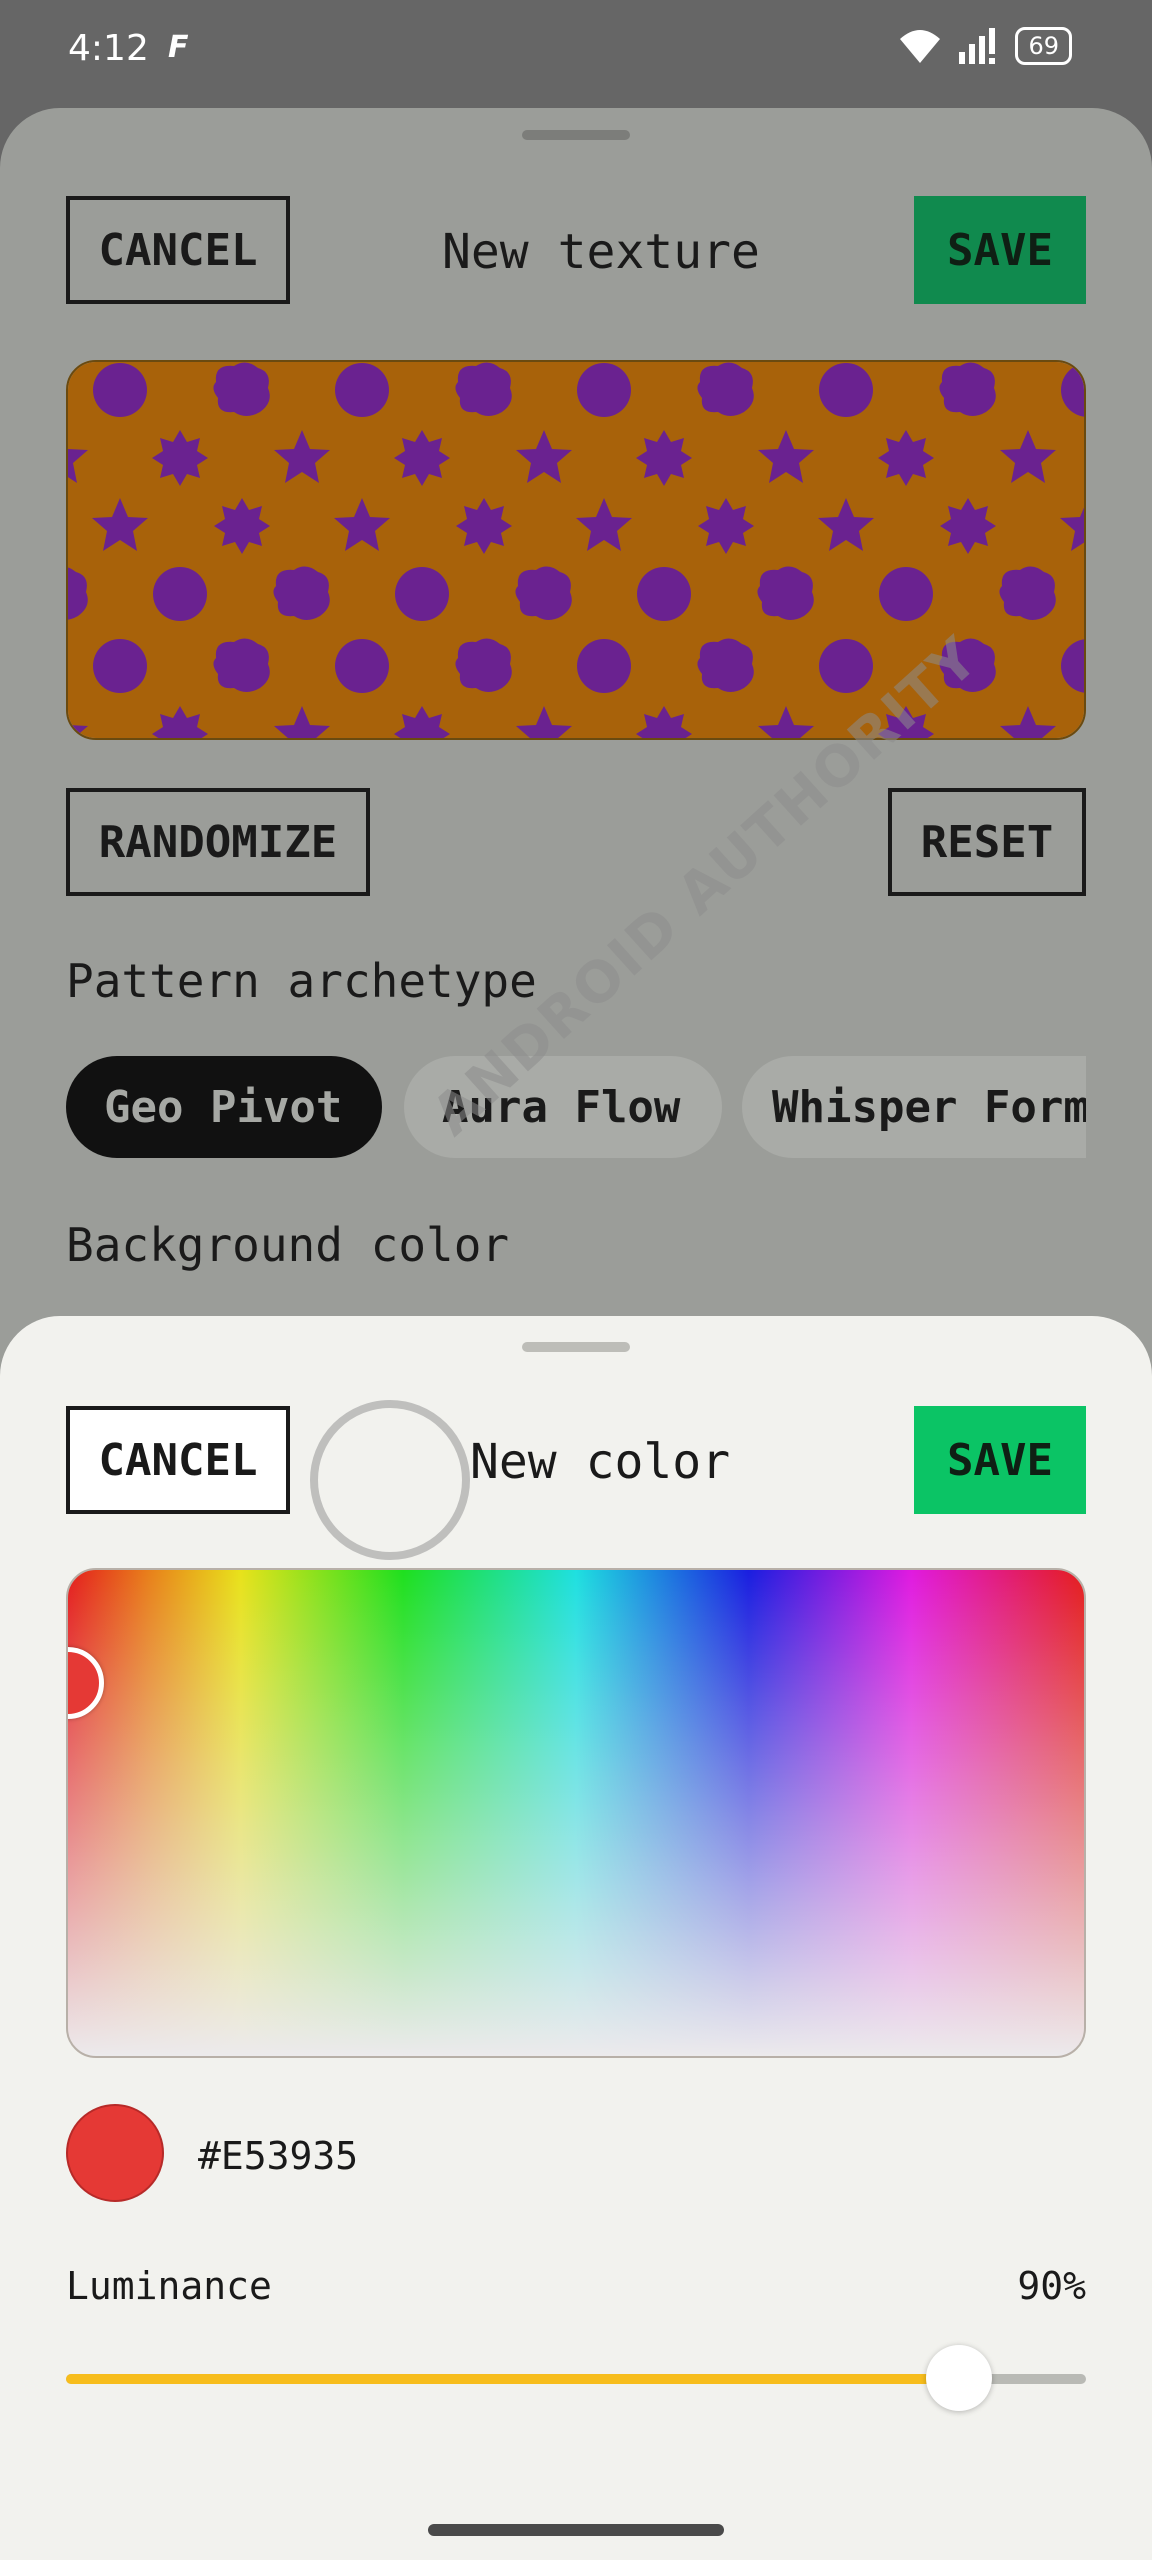 This screenshot has height=2560, width=1152. I want to click on background-color-label: Background color, so click(288, 1245).